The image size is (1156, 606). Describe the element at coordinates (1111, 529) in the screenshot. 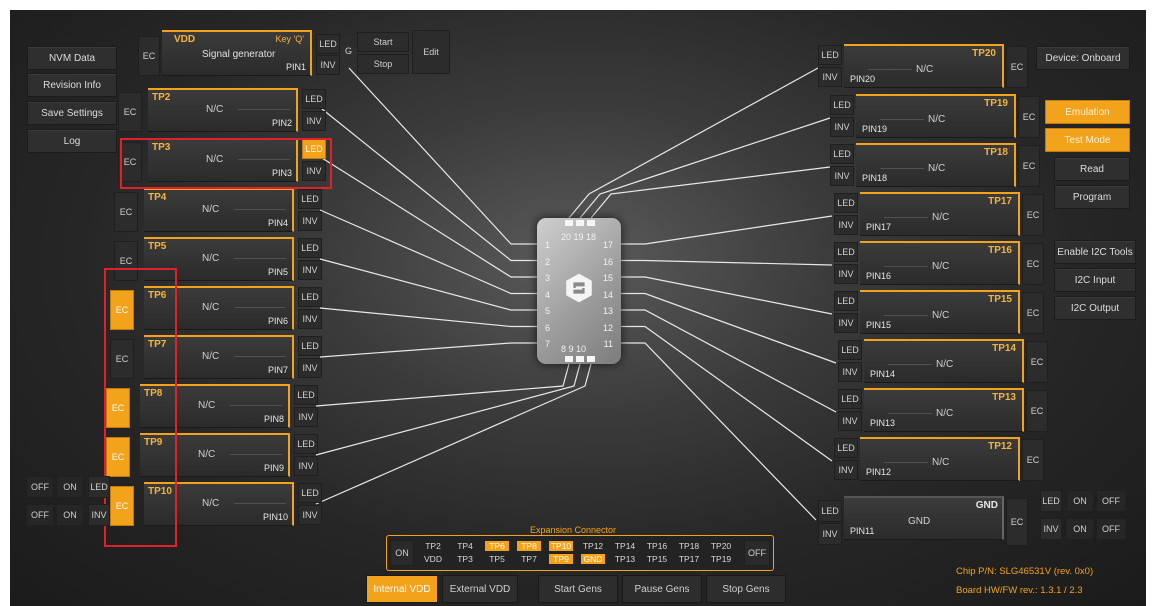

I see `right-inv-off-button: OFF` at that location.